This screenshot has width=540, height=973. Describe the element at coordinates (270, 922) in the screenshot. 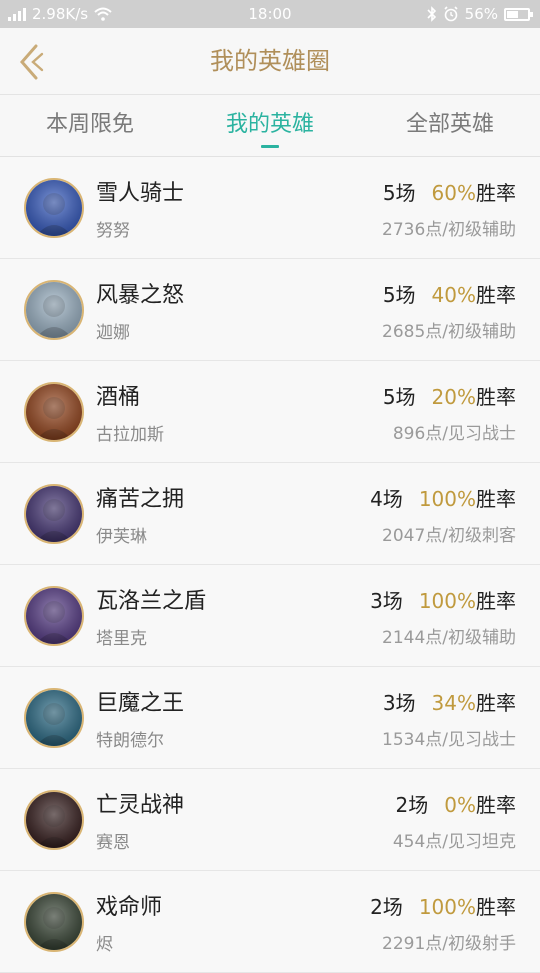

I see `hero-list-item: 戏命师 烬 2场 100% 胜率 2291点/初级射手` at that location.